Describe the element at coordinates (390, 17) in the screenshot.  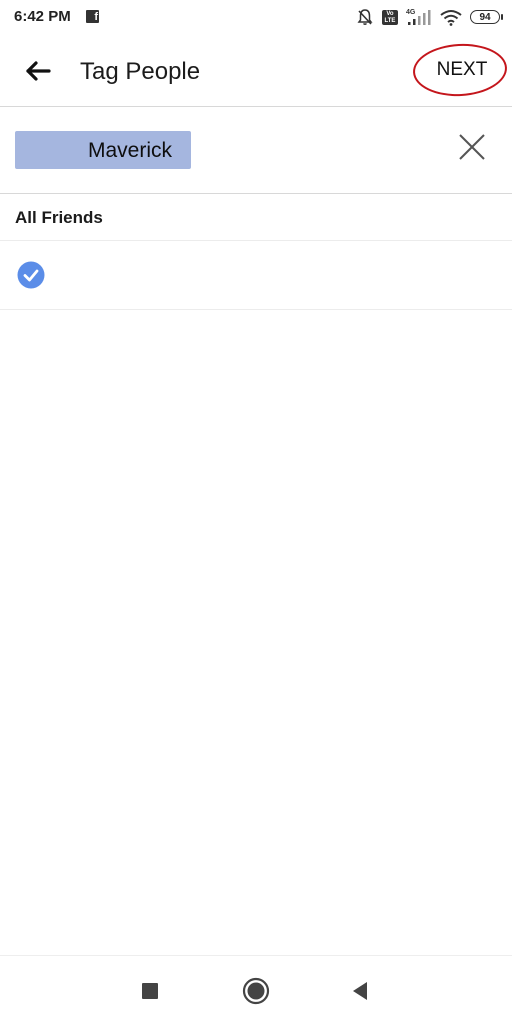
I see `volte-icon: Vo LTE` at that location.